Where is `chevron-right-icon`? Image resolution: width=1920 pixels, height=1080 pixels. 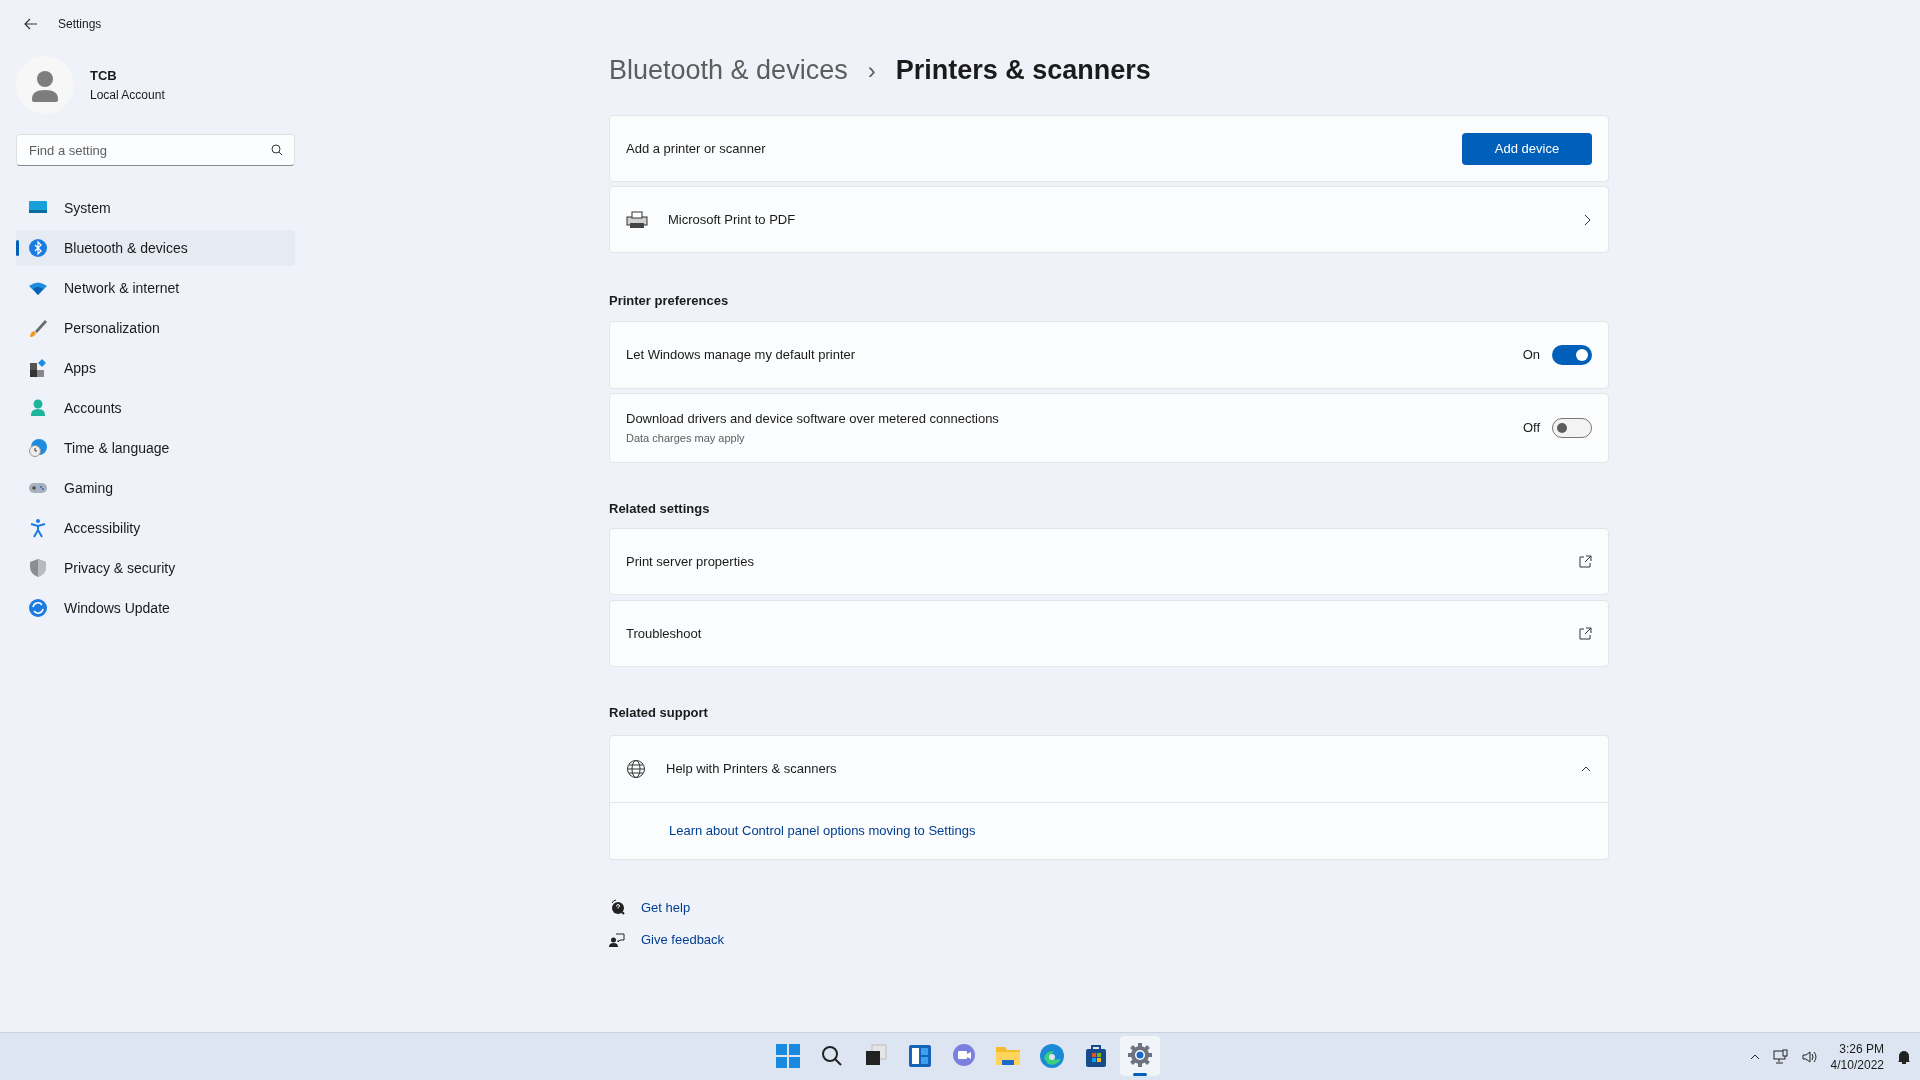 chevron-right-icon is located at coordinates (1587, 219).